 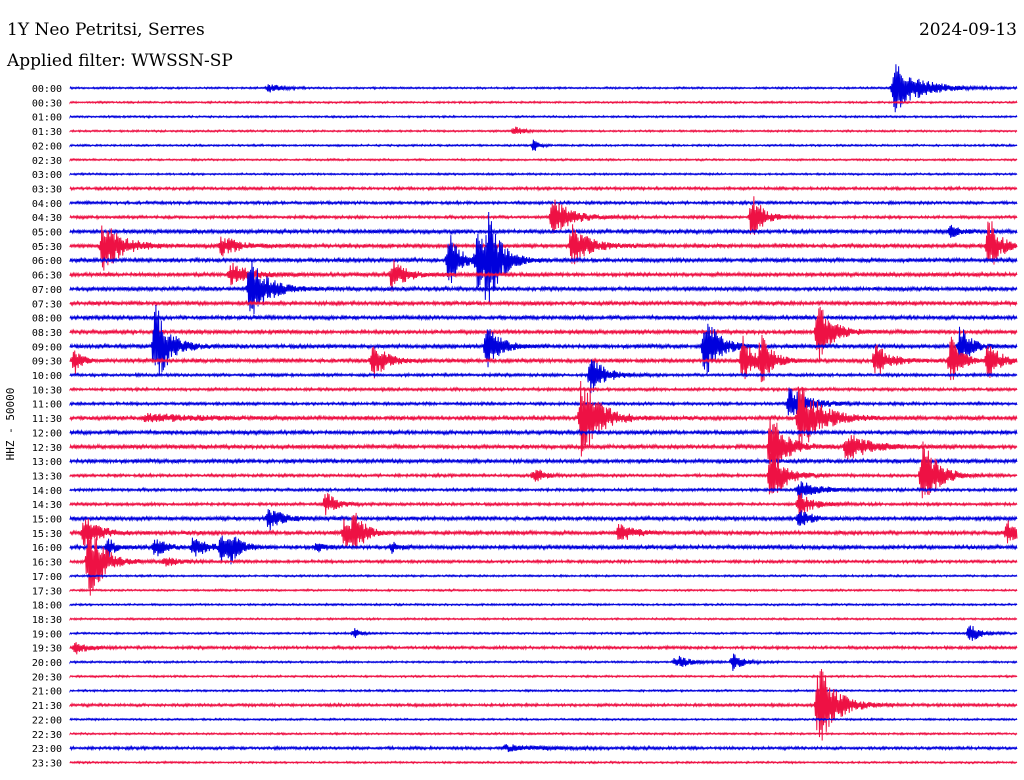 What do you see at coordinates (47, 534) in the screenshot?
I see `time-label: 15:30` at bounding box center [47, 534].